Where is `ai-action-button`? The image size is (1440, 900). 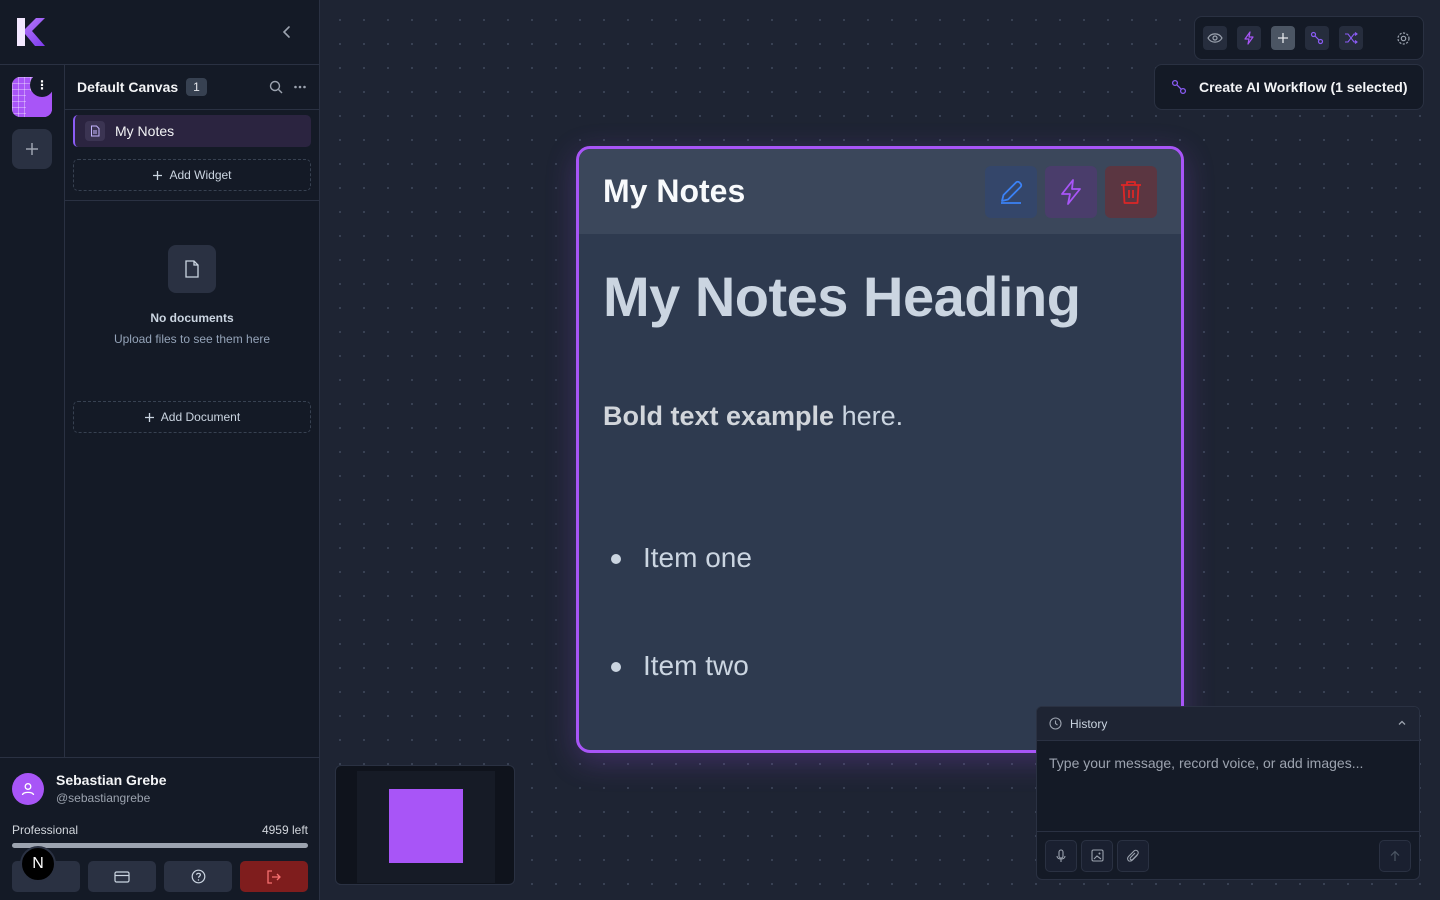 ai-action-button is located at coordinates (1071, 191).